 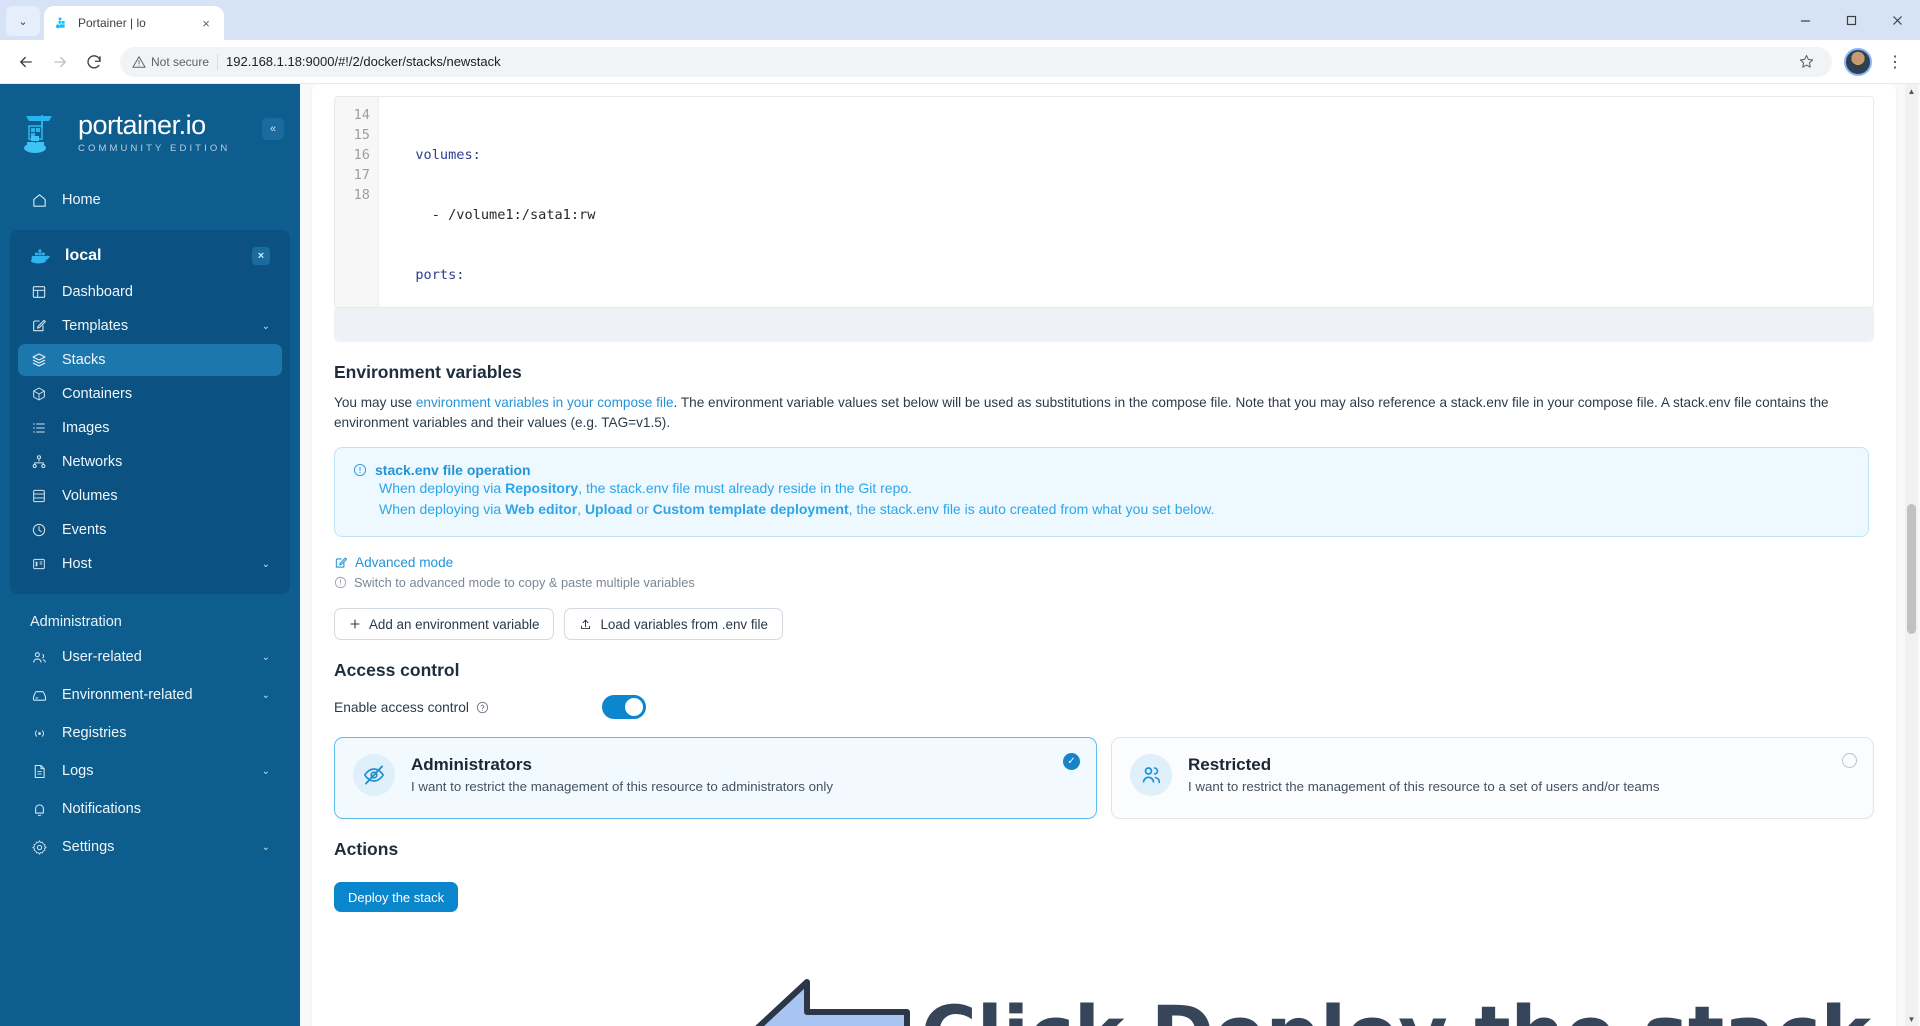 I want to click on brand: portainer.io COMMUNITY EDITION «, so click(x=150, y=129).